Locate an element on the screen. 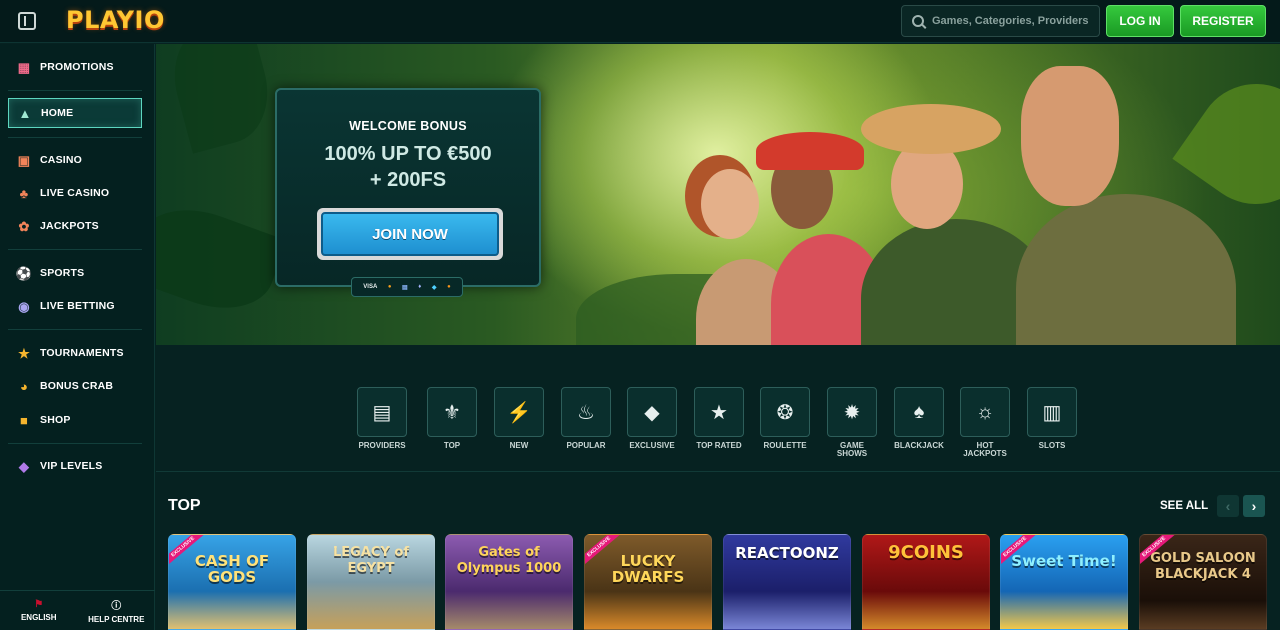  home-icon: ▲ is located at coordinates (25, 113).